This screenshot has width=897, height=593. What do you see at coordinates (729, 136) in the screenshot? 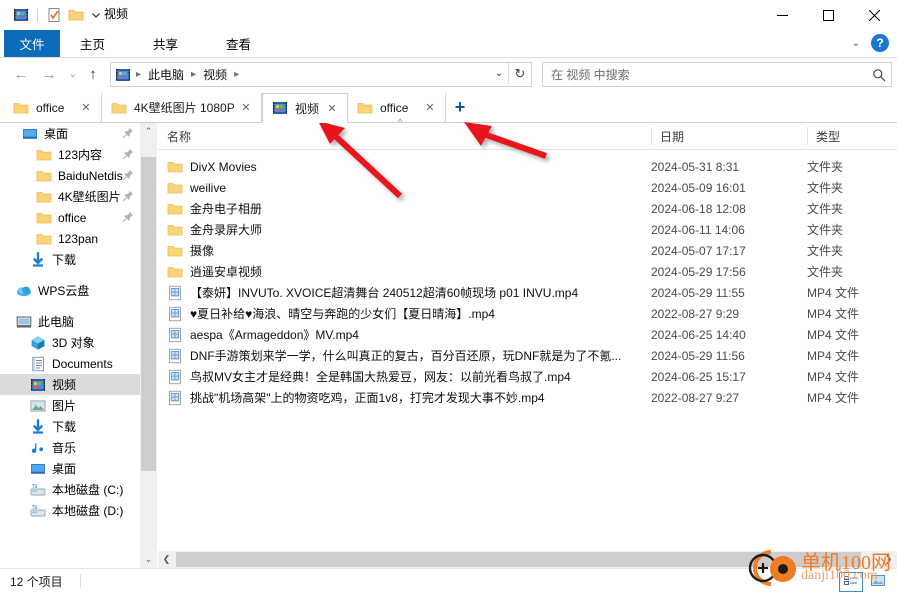
I see `column-header-date: 日期` at bounding box center [729, 136].